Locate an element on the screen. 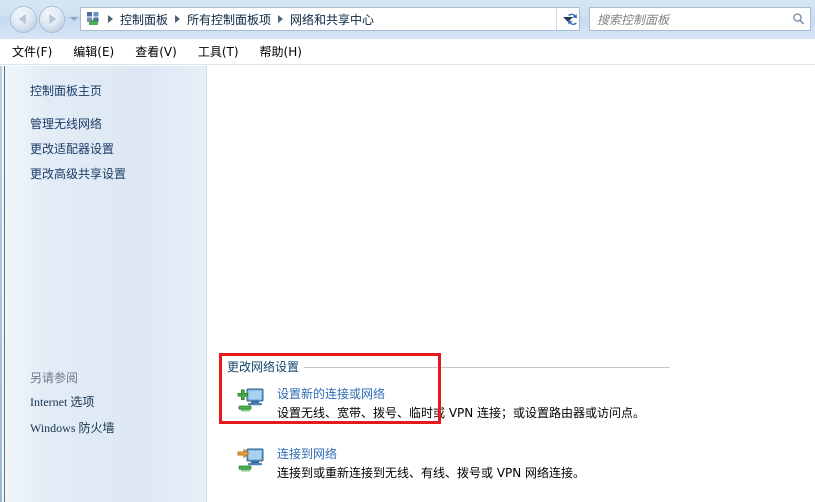 The width and height of the screenshot is (815, 502). back-button is located at coordinates (23, 19).